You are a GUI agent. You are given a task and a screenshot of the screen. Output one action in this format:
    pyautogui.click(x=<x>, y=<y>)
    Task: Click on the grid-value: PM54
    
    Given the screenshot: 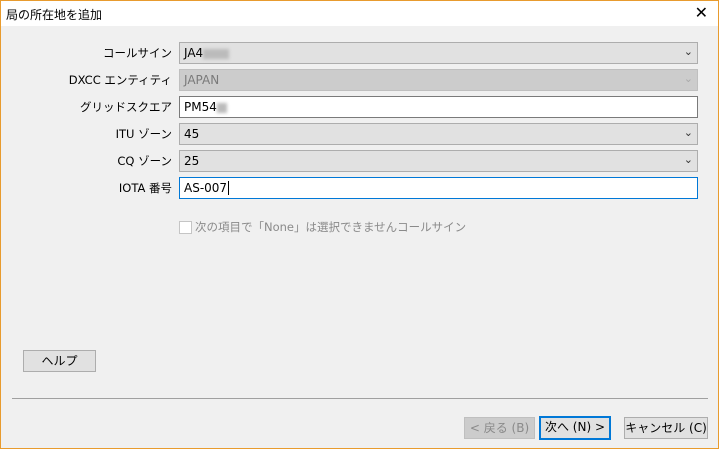 What is the action you would take?
    pyautogui.click(x=200, y=107)
    